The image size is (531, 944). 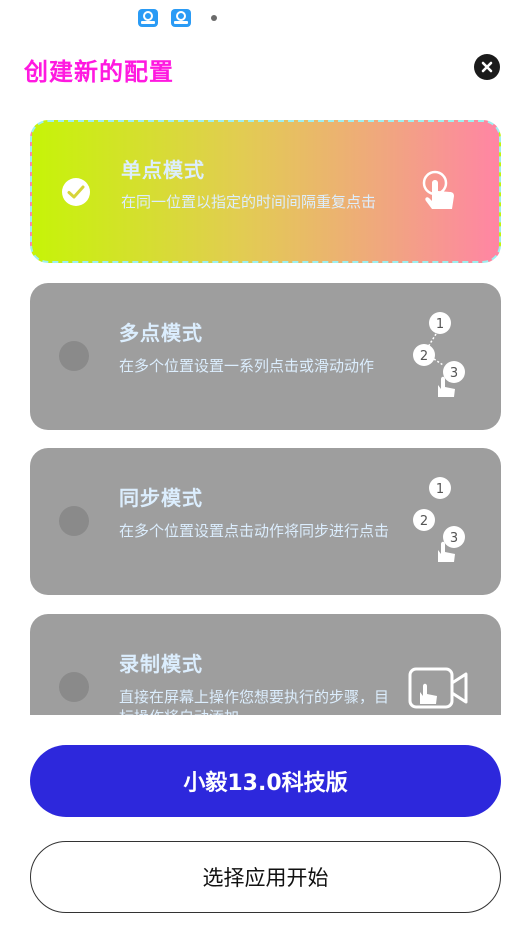 What do you see at coordinates (249, 202) in the screenshot?
I see `mode-description: 在同一位置以指定的时间间隔重复点击` at bounding box center [249, 202].